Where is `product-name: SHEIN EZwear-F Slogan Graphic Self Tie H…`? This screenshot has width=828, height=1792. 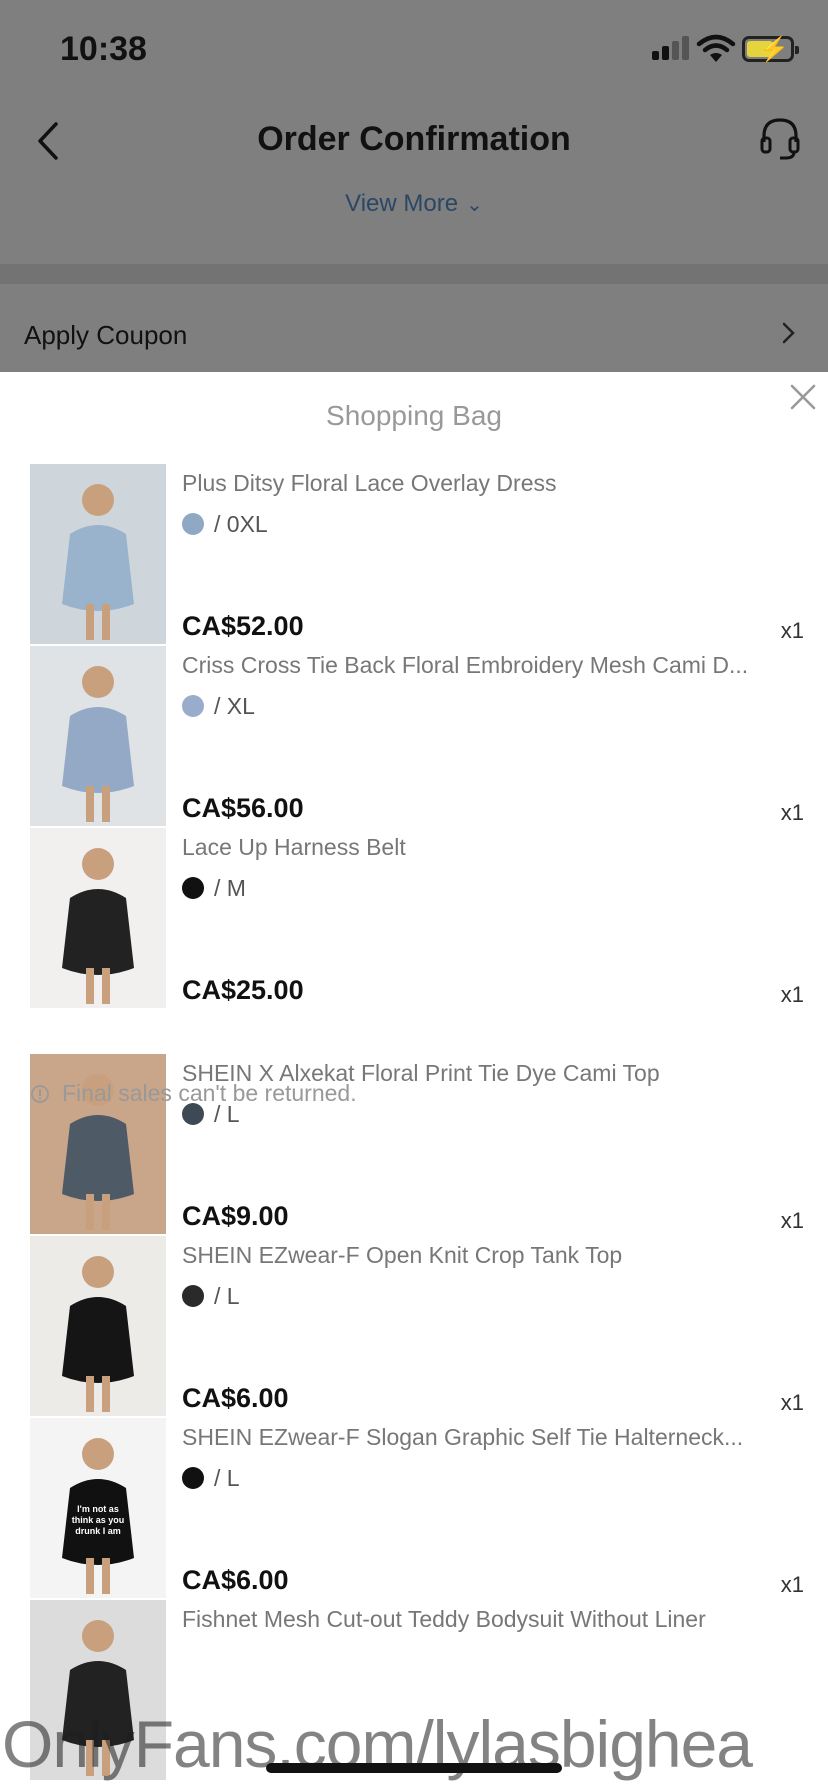 product-name: SHEIN EZwear-F Slogan Graphic Self Tie H… is located at coordinates (492, 1437).